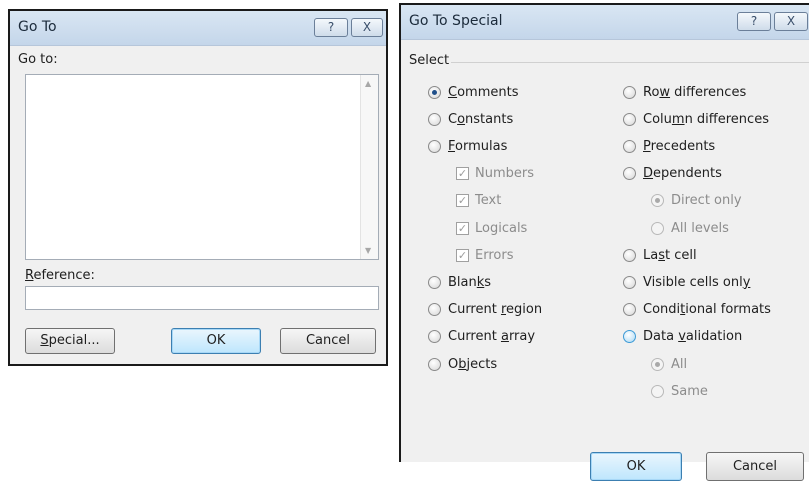 The width and height of the screenshot is (809, 481). I want to click on option-label: Constants, so click(481, 119).